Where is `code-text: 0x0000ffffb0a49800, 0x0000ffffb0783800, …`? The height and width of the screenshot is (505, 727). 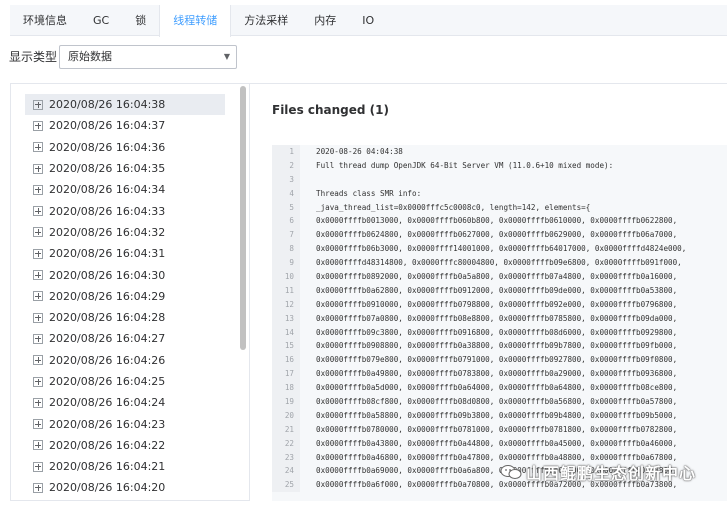
code-text: 0x0000ffffb0a49800, 0x0000ffffb0783800, … is located at coordinates (497, 374).